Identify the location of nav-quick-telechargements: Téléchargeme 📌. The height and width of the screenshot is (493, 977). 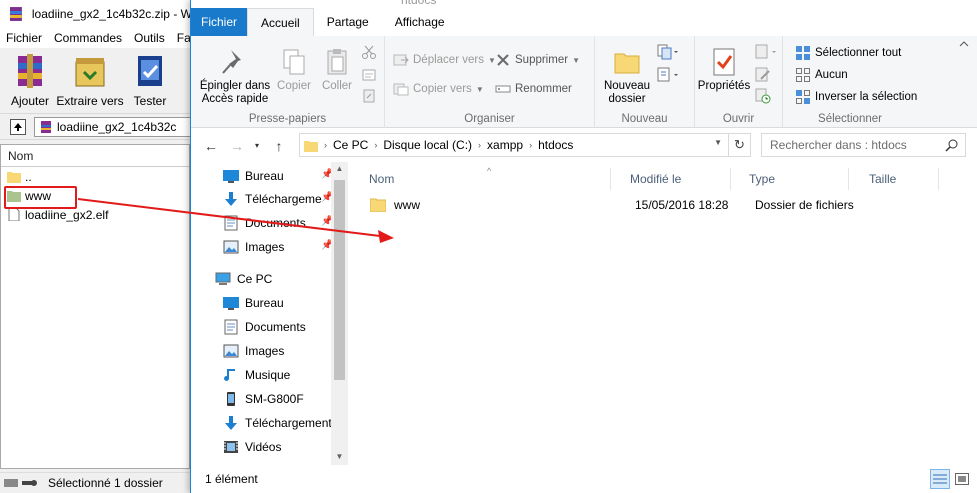
(278, 199).